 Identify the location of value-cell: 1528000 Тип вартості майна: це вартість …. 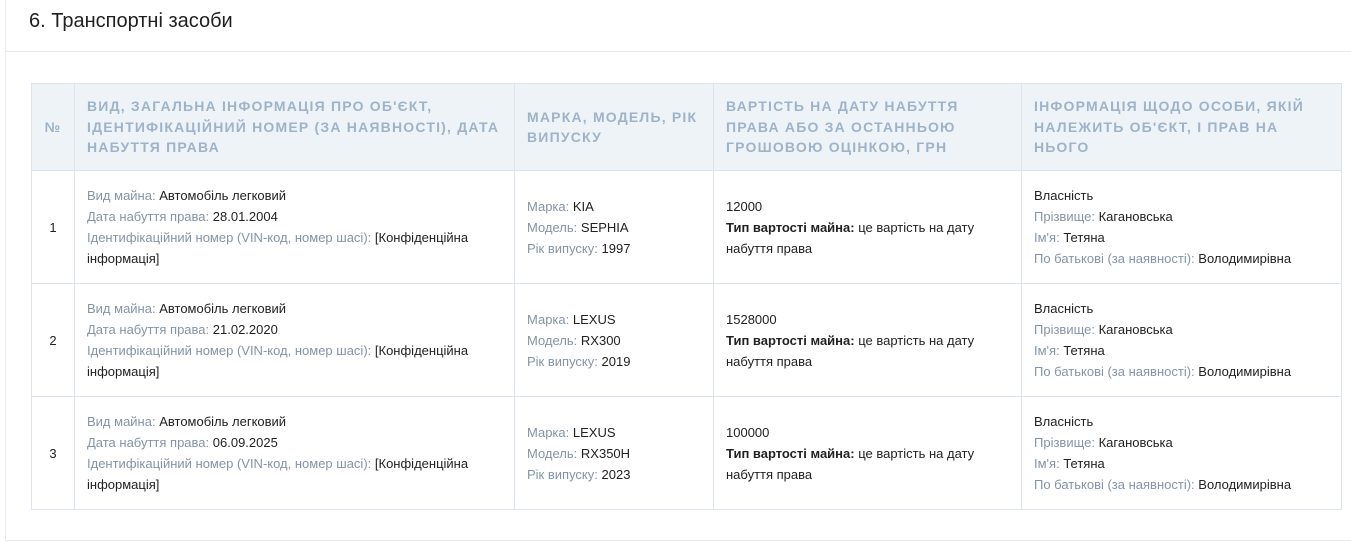
(867, 340).